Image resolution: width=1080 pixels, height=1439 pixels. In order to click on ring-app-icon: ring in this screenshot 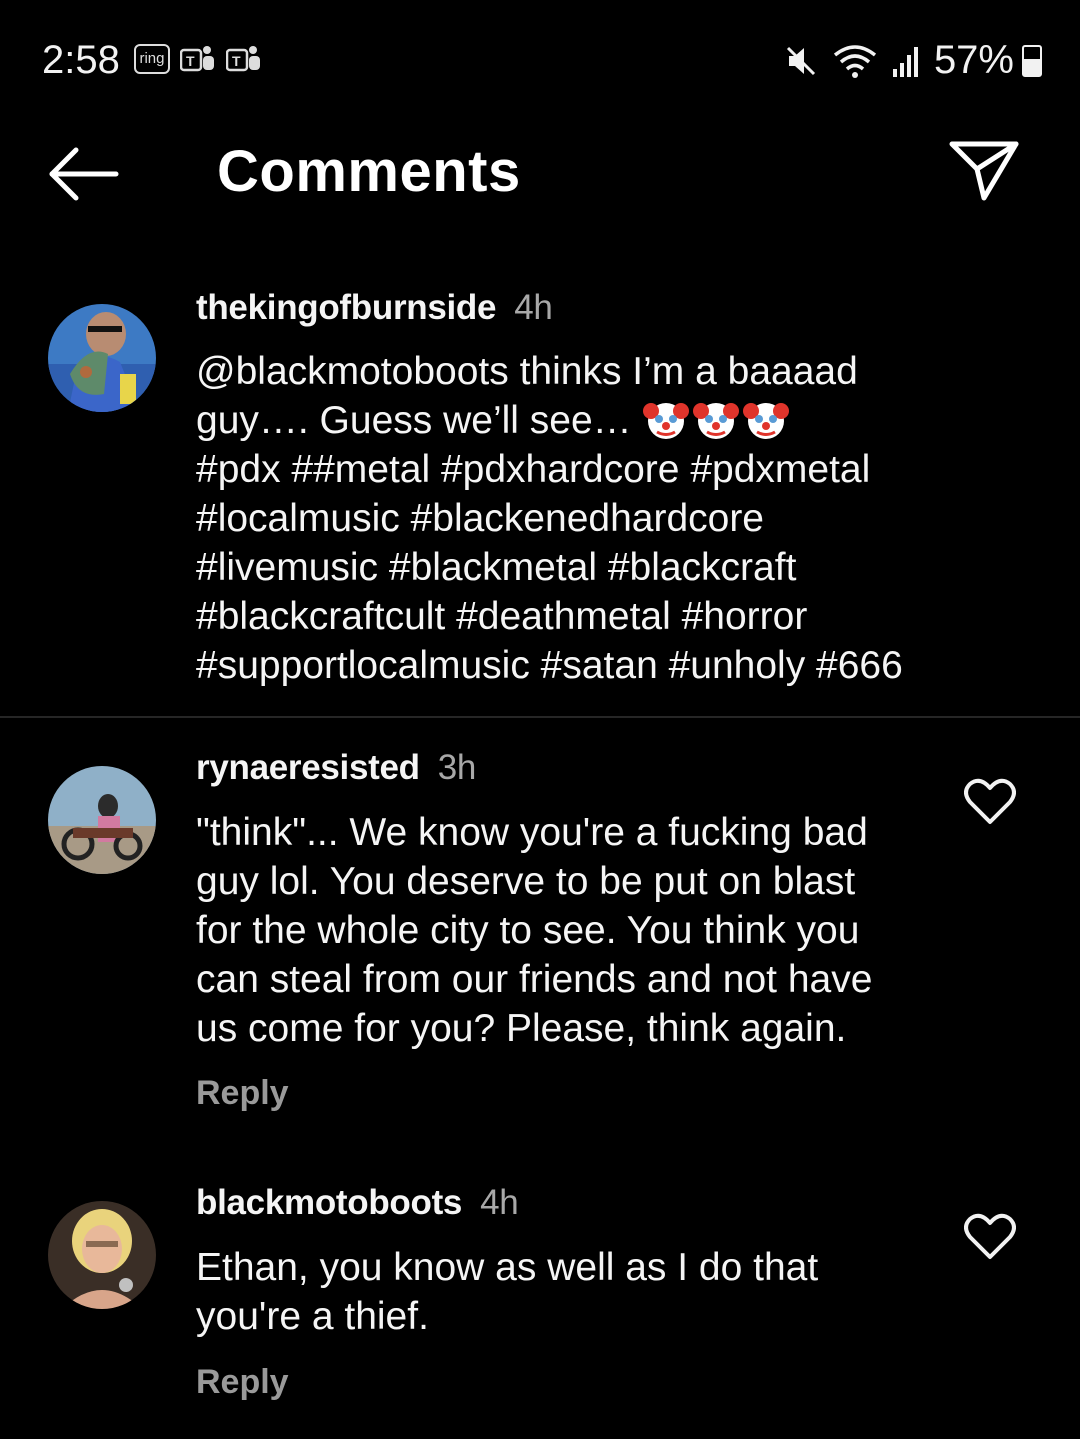, I will do `click(152, 59)`.